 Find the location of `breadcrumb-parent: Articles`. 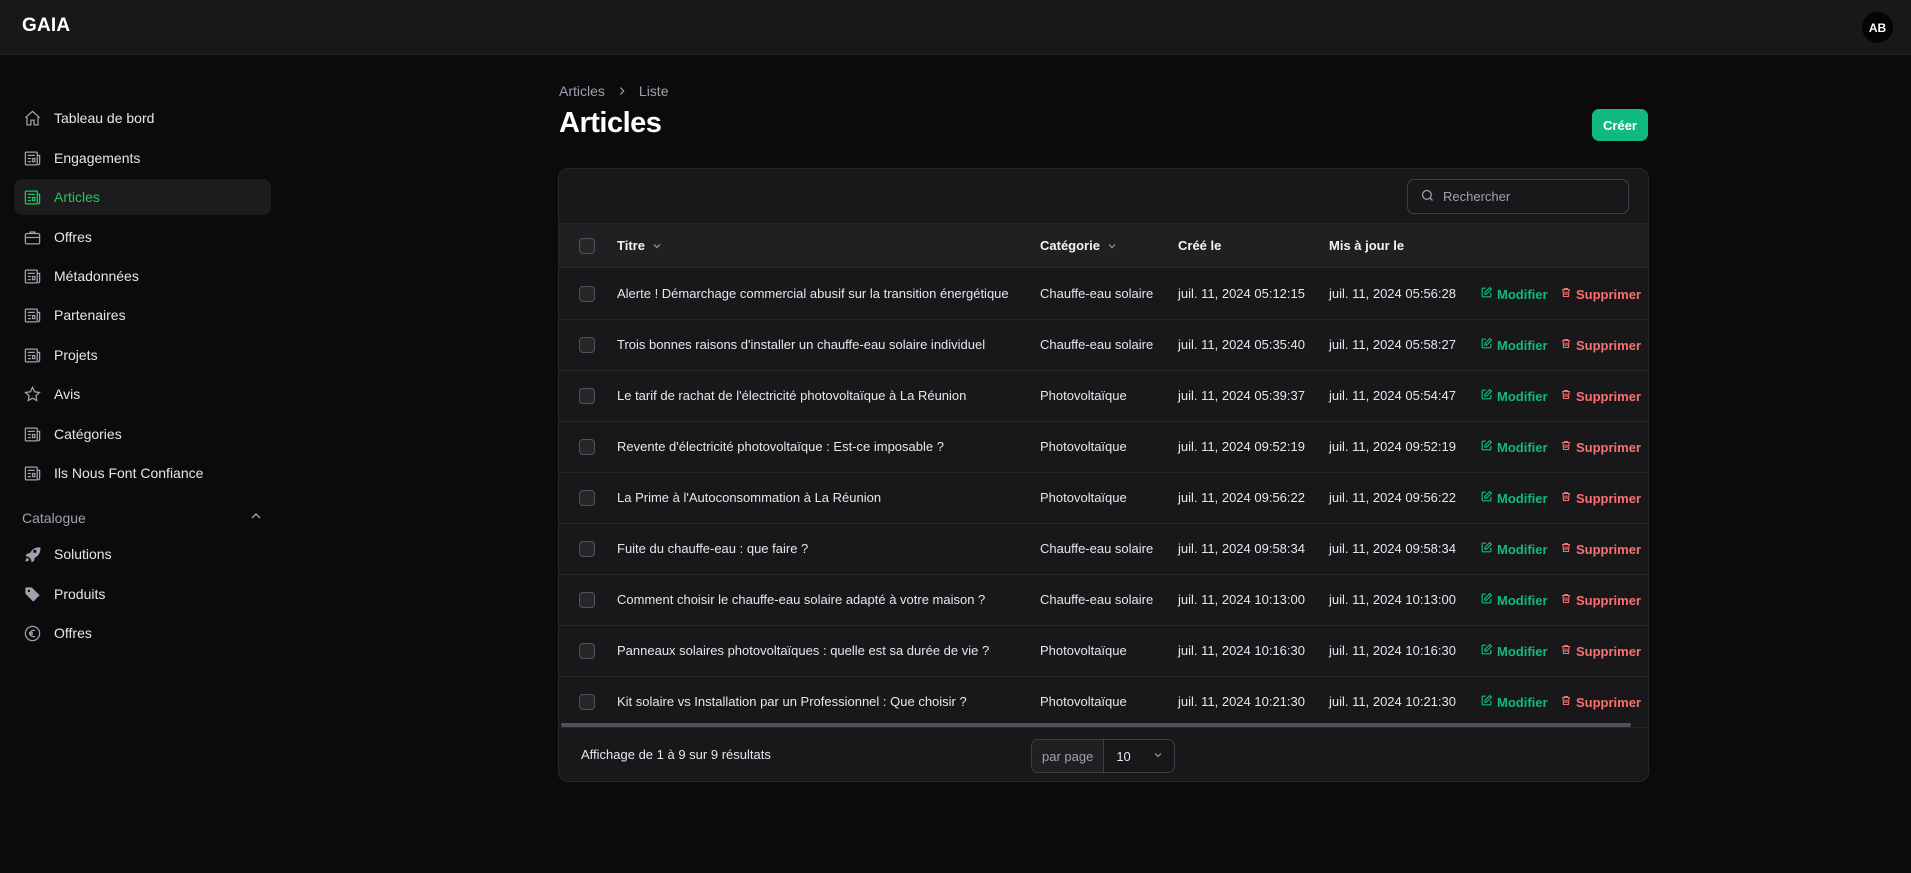

breadcrumb-parent: Articles is located at coordinates (582, 91).